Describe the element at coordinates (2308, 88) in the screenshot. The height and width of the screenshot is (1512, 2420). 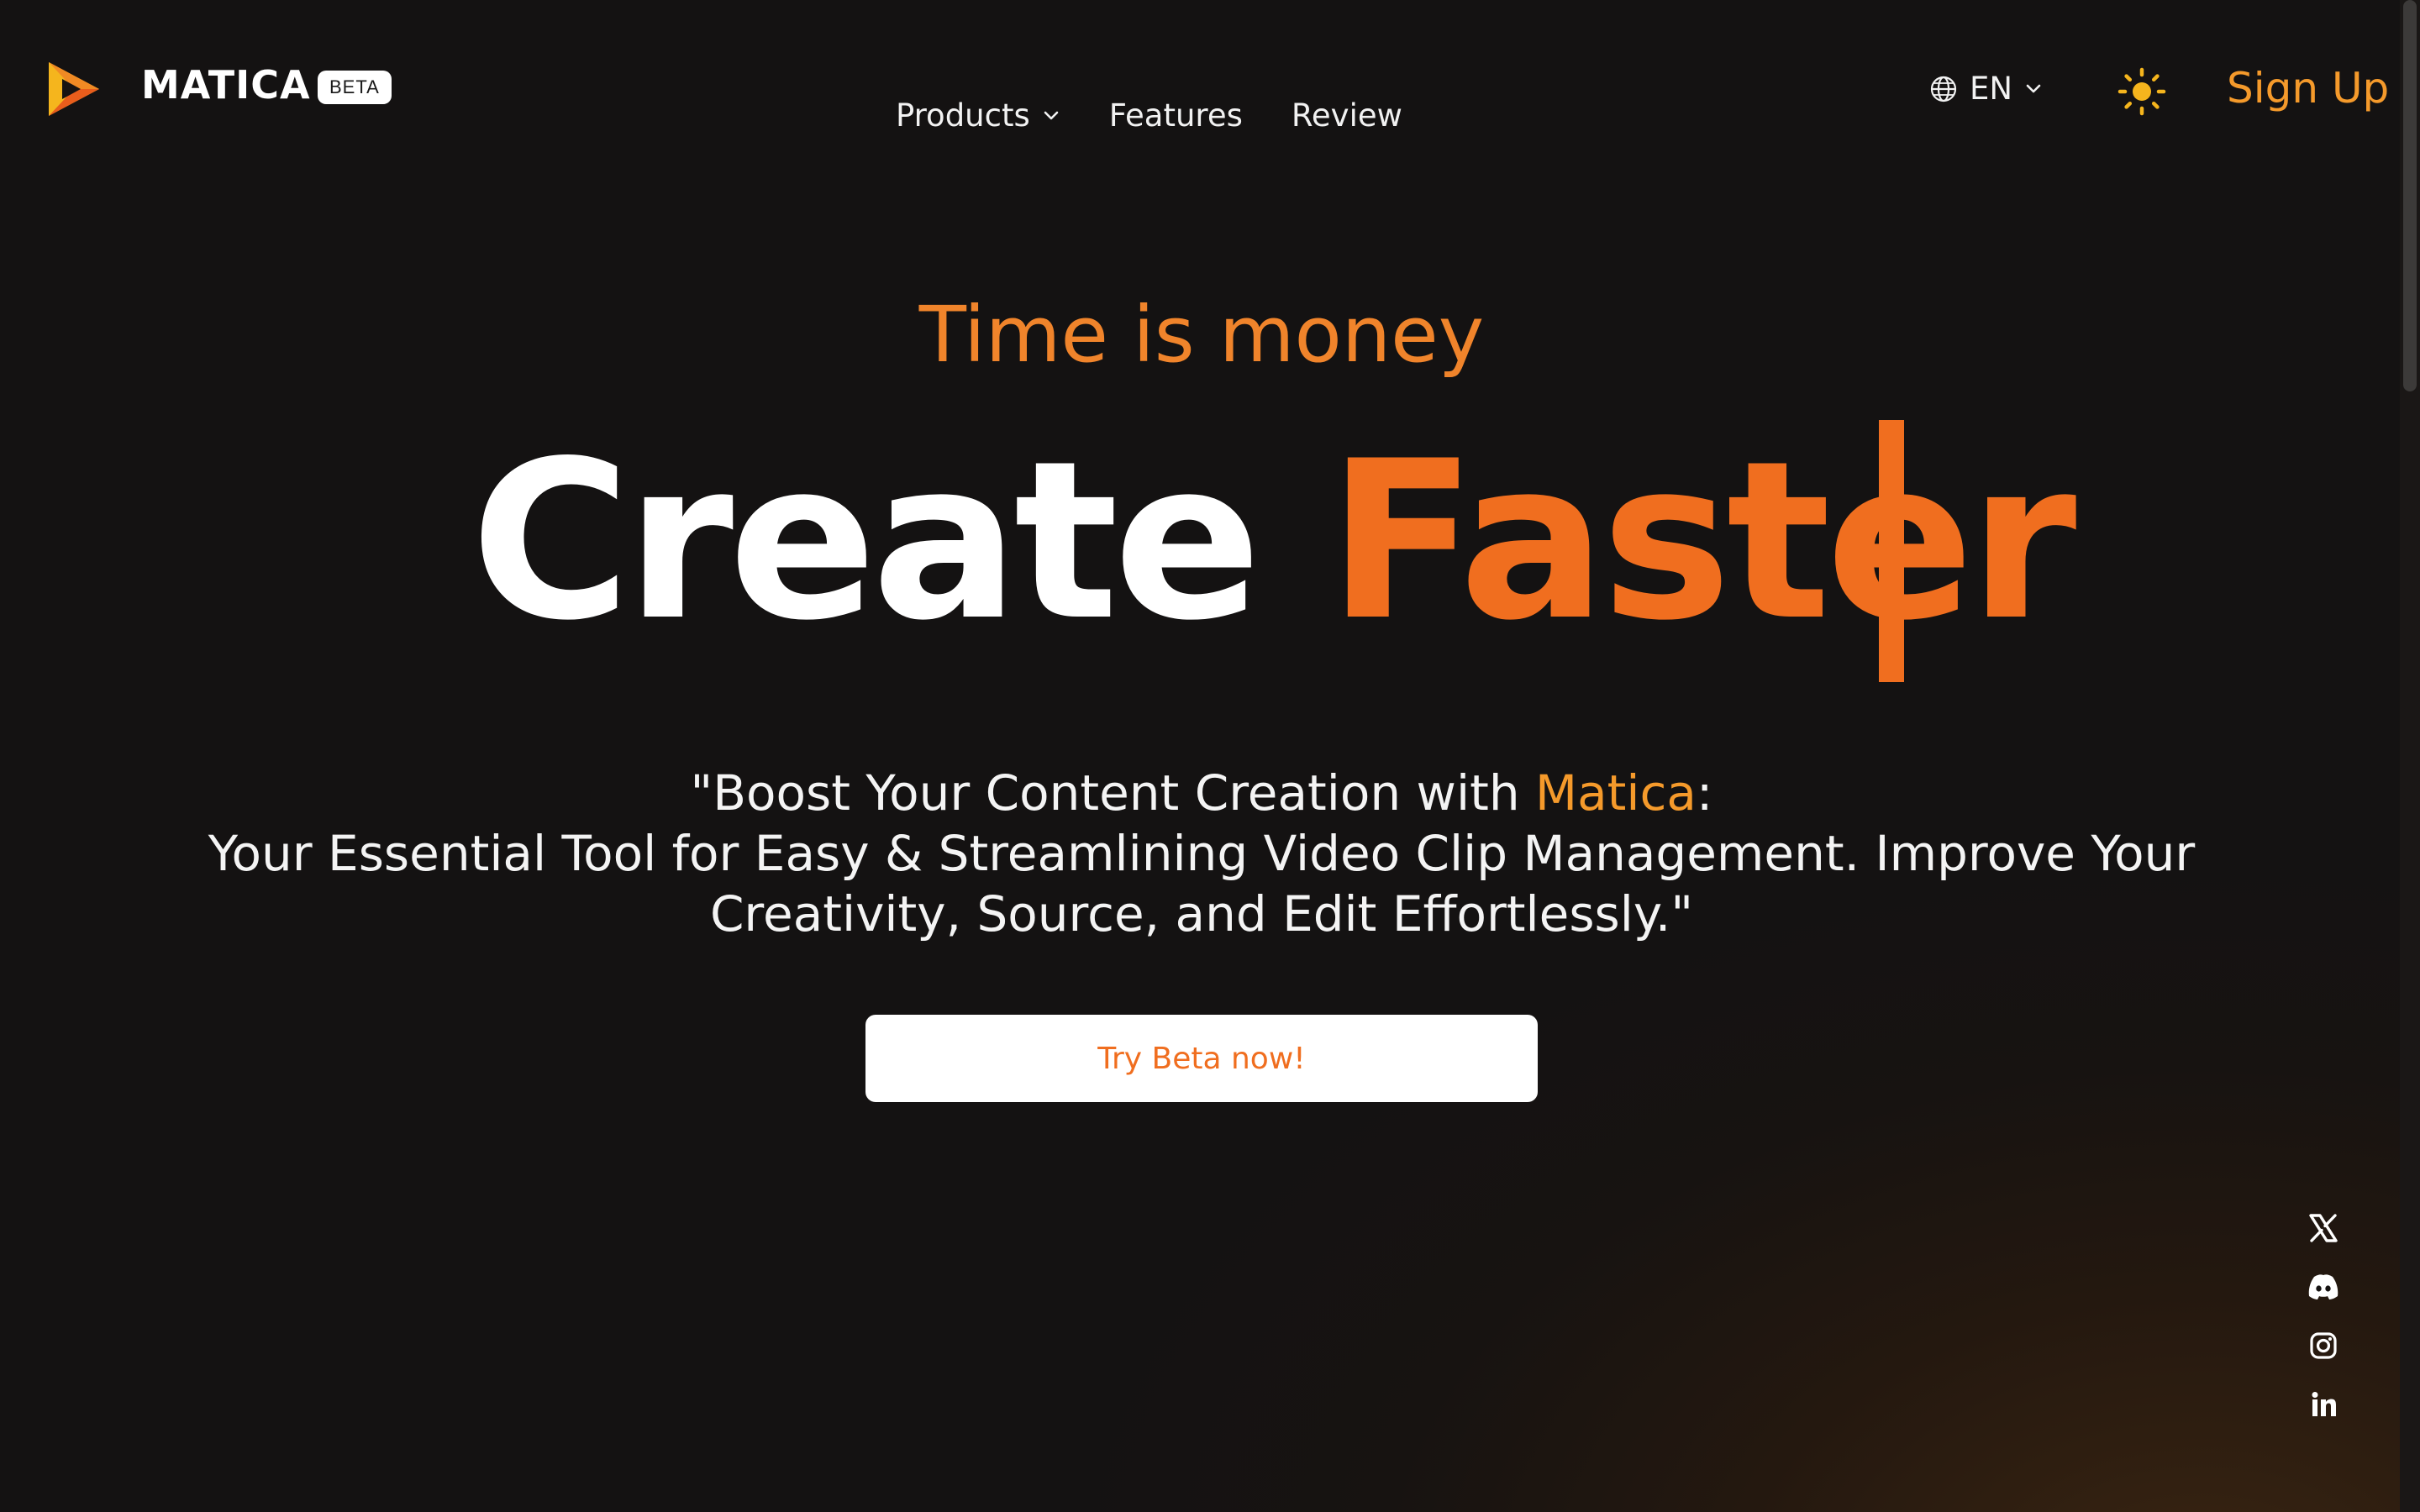
I see `signup-link: Sign Up` at that location.